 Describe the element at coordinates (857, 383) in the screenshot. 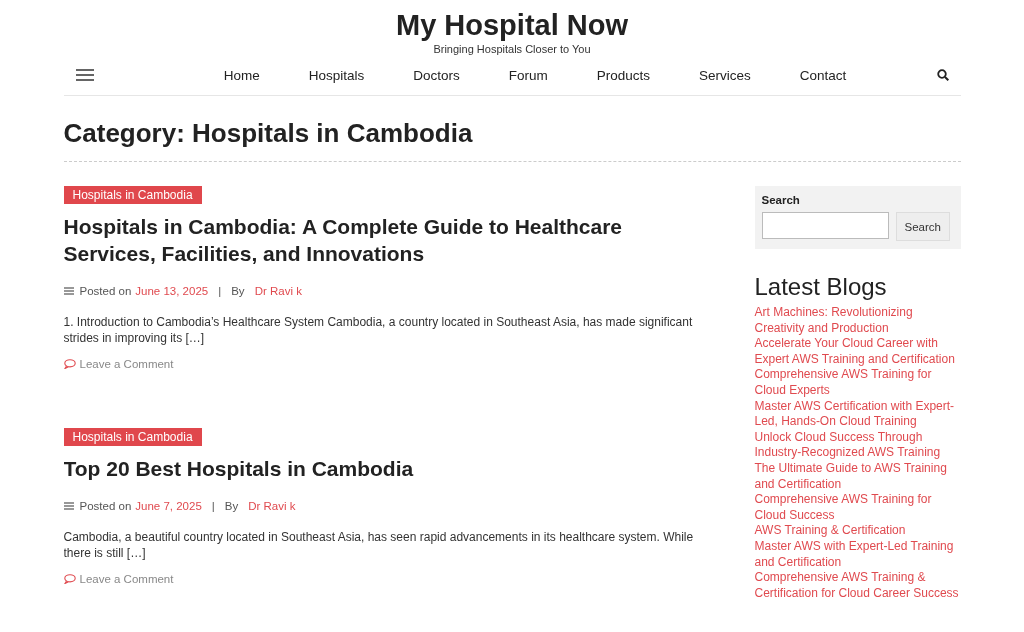

I see `blog-link: Comprehensive AWS Training for Cloud Experts` at that location.